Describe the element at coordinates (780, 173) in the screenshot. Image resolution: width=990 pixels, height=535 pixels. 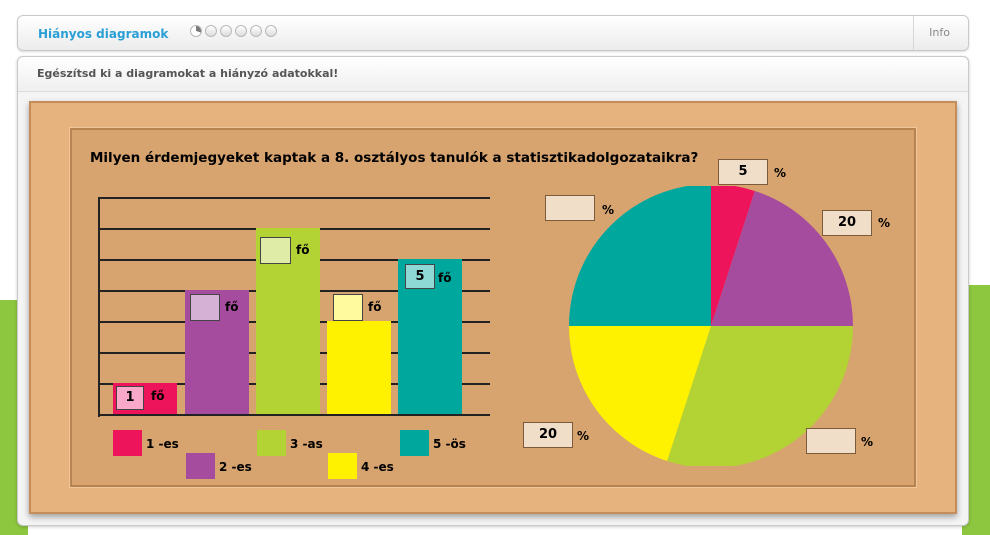
I see `percent-unit-grade-1: %` at that location.